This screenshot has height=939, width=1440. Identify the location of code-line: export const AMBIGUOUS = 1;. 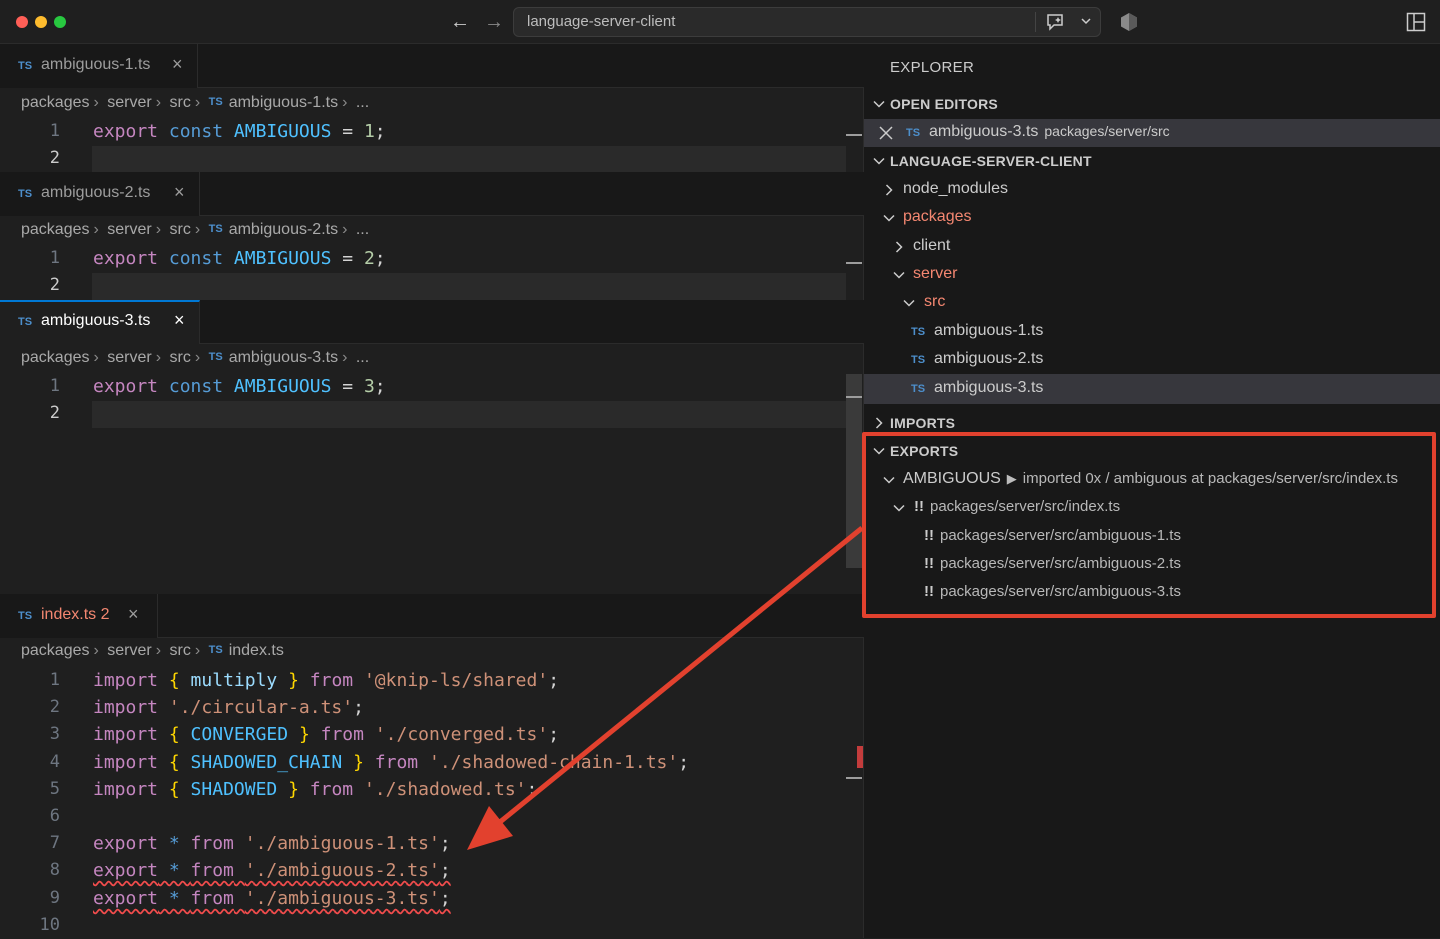
(239, 131).